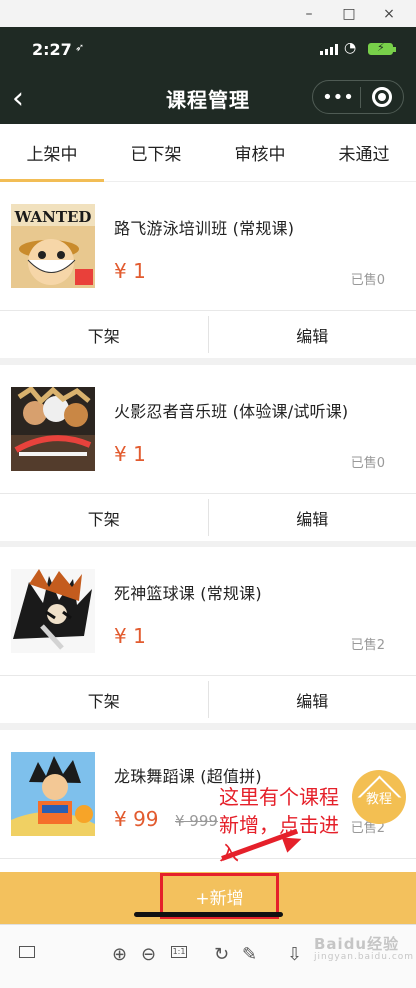 Image resolution: width=416 pixels, height=988 pixels. What do you see at coordinates (136, 819) in the screenshot?
I see `course-price: ¥ 99` at bounding box center [136, 819].